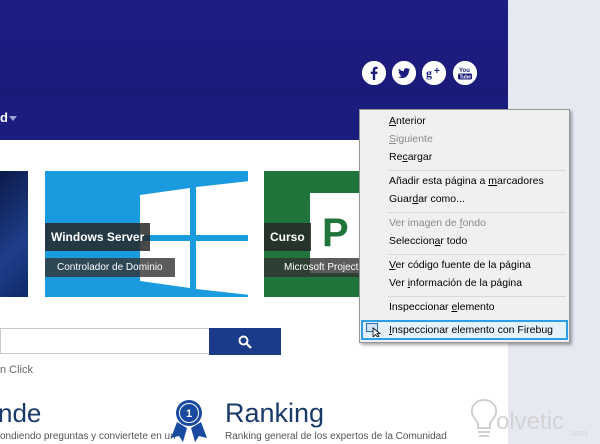 The width and height of the screenshot is (600, 444). I want to click on article-tile-windows-server: Windows Server Controlador de Dominio, so click(146, 234).